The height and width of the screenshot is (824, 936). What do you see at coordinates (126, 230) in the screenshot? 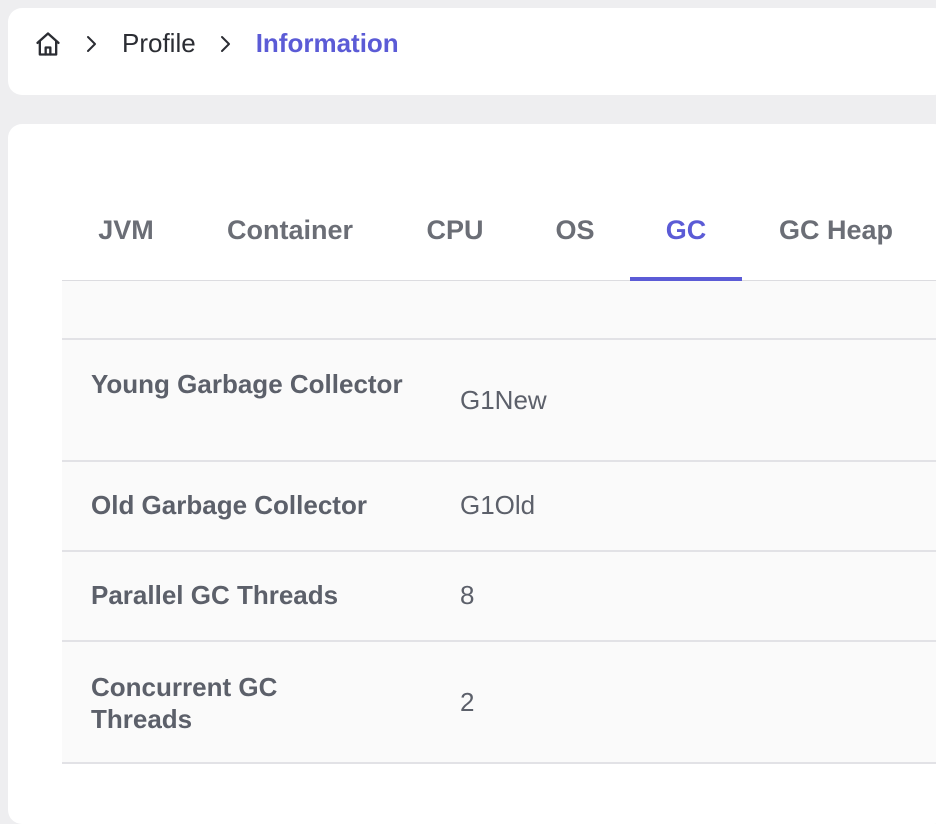
I see `tab-jvm: JVM` at bounding box center [126, 230].